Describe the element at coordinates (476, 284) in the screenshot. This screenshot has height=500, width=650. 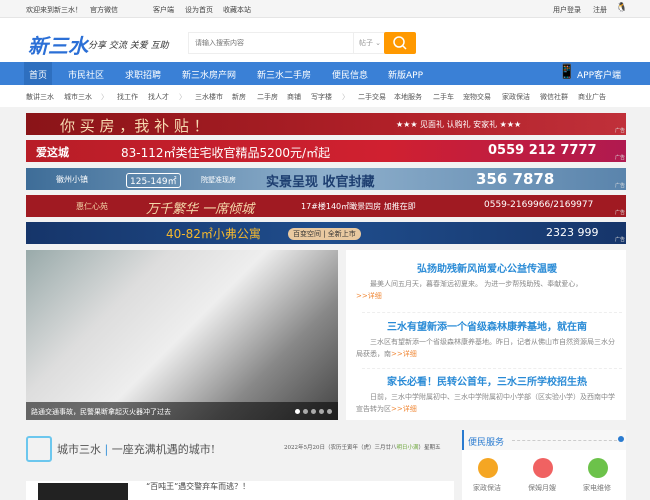
I see `news-summary: 最美人间五月天，暮春渐远初夏来。 为进一步帮残助残、奉献爱心，` at that location.